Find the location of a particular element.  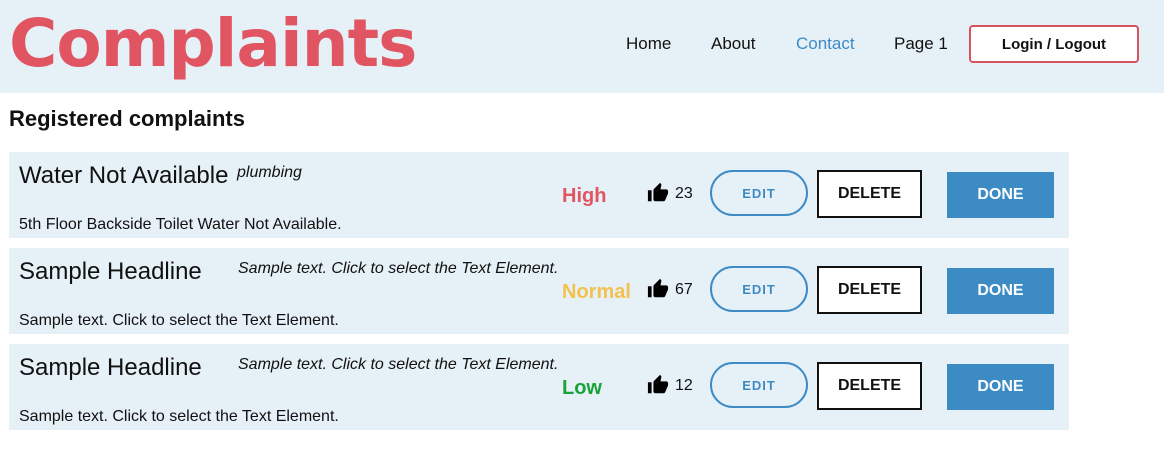

complaint-headline: Water Not Available is located at coordinates (124, 175).